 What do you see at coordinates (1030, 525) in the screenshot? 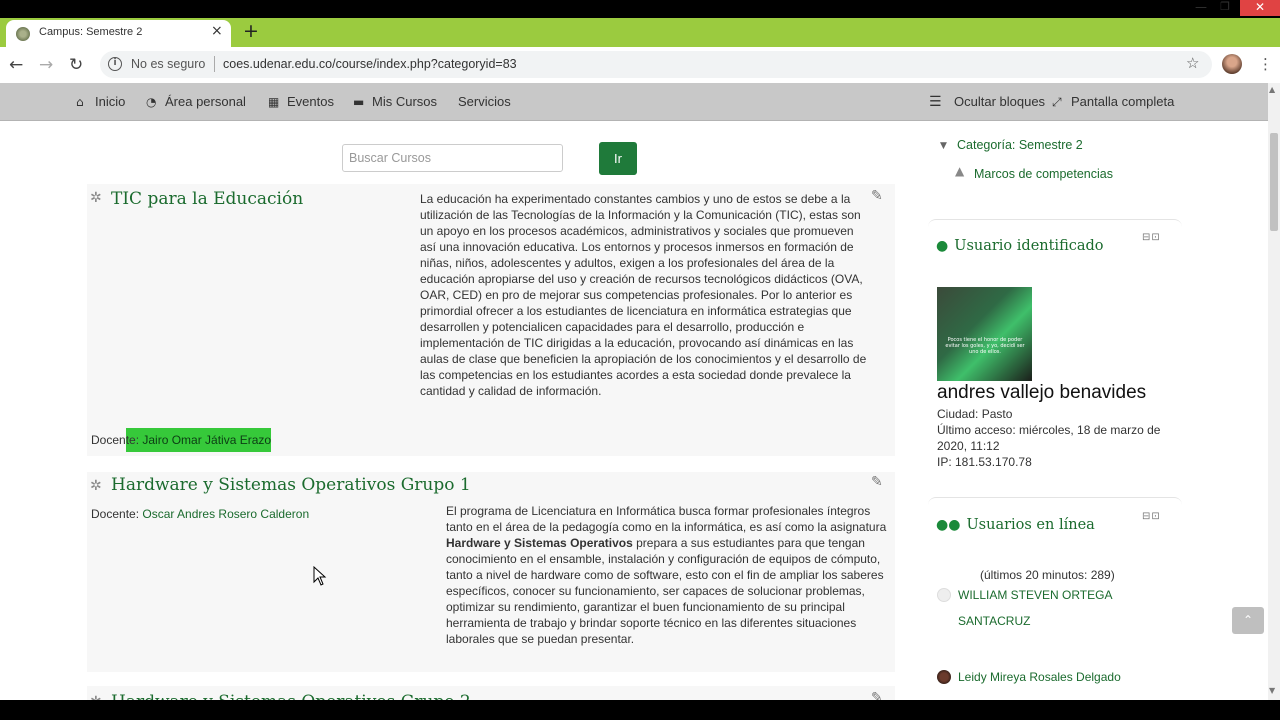
I see `block-title-text: Usuarios en línea` at bounding box center [1030, 525].